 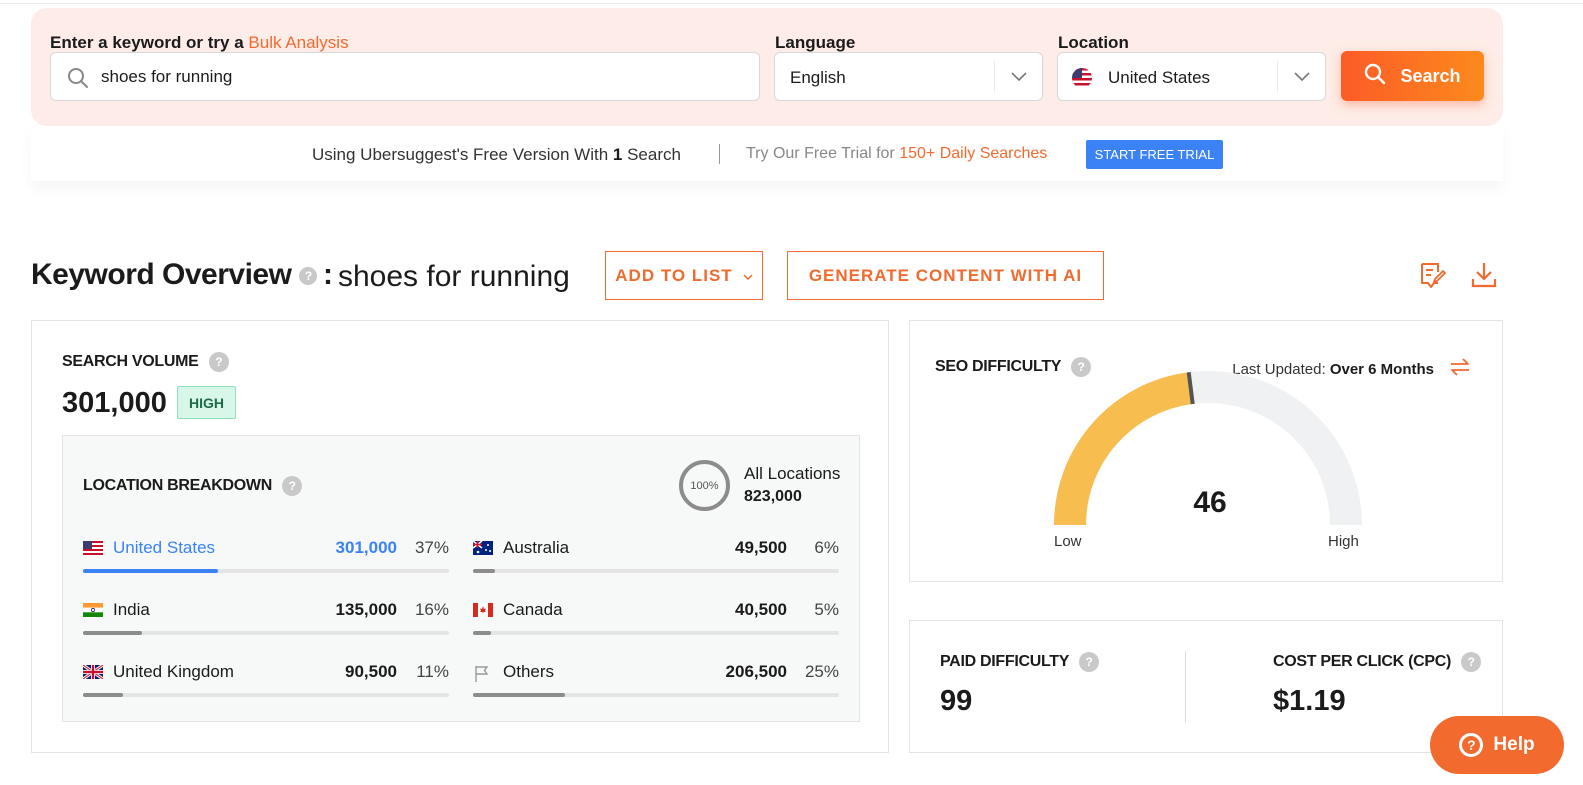 I want to click on help-button: ? Help, so click(x=1497, y=745).